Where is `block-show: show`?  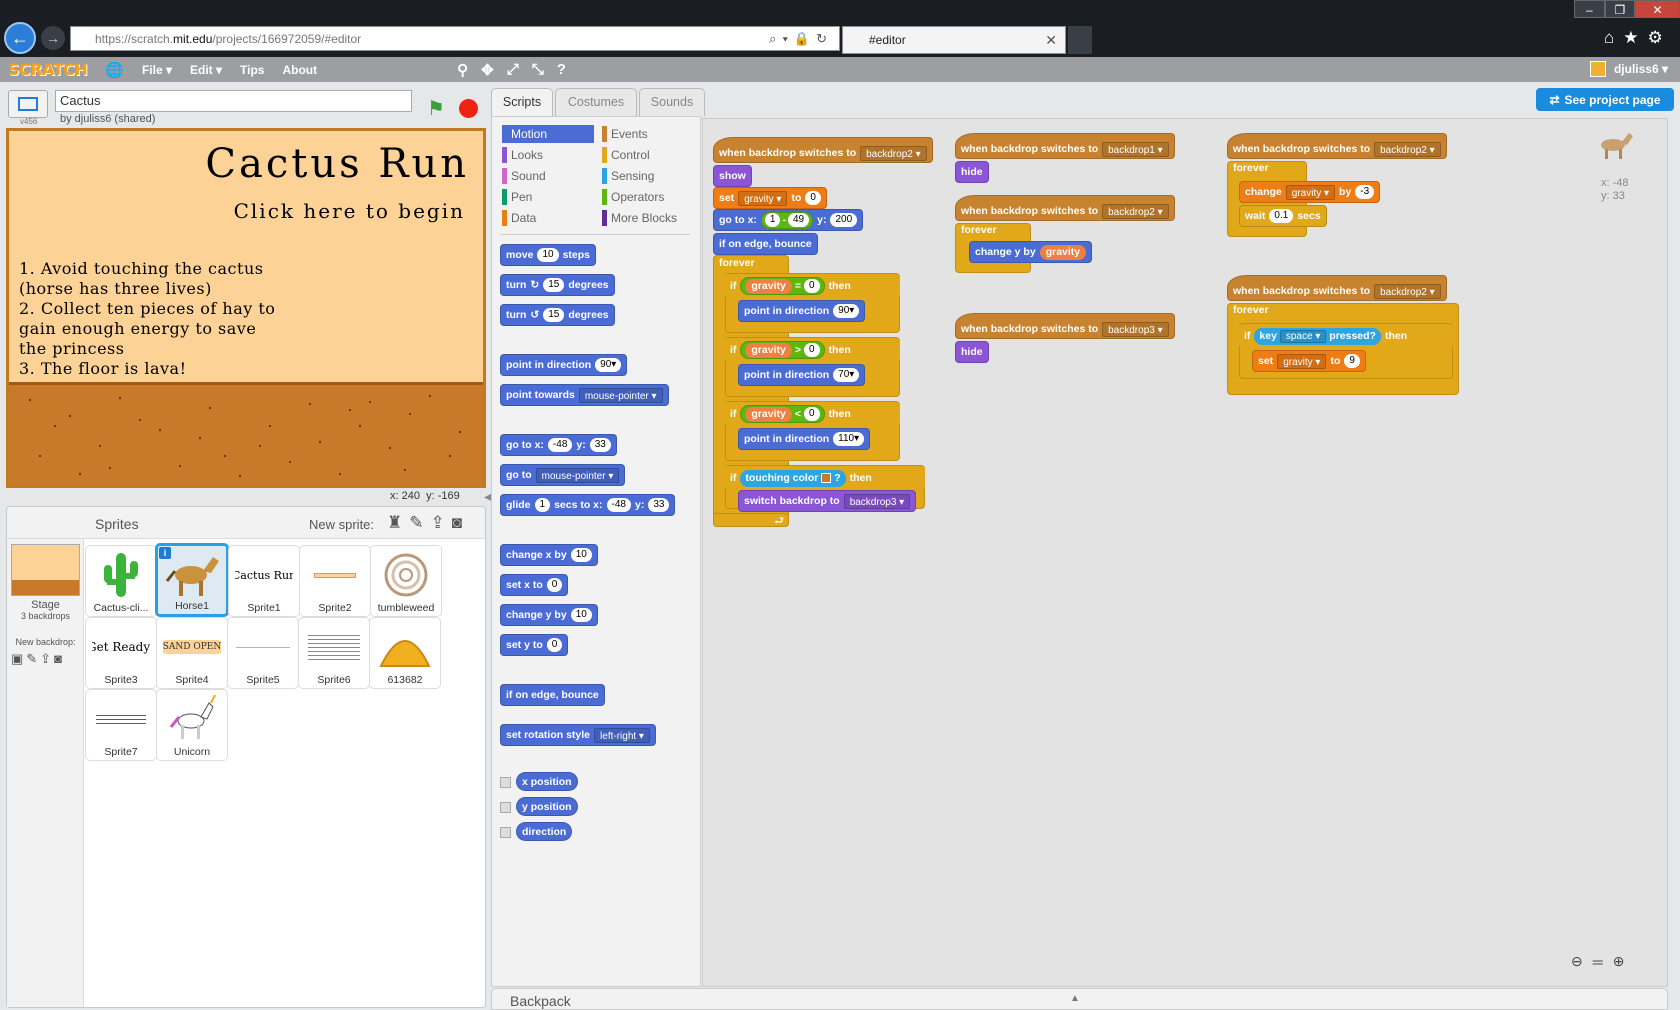 block-show: show is located at coordinates (732, 176).